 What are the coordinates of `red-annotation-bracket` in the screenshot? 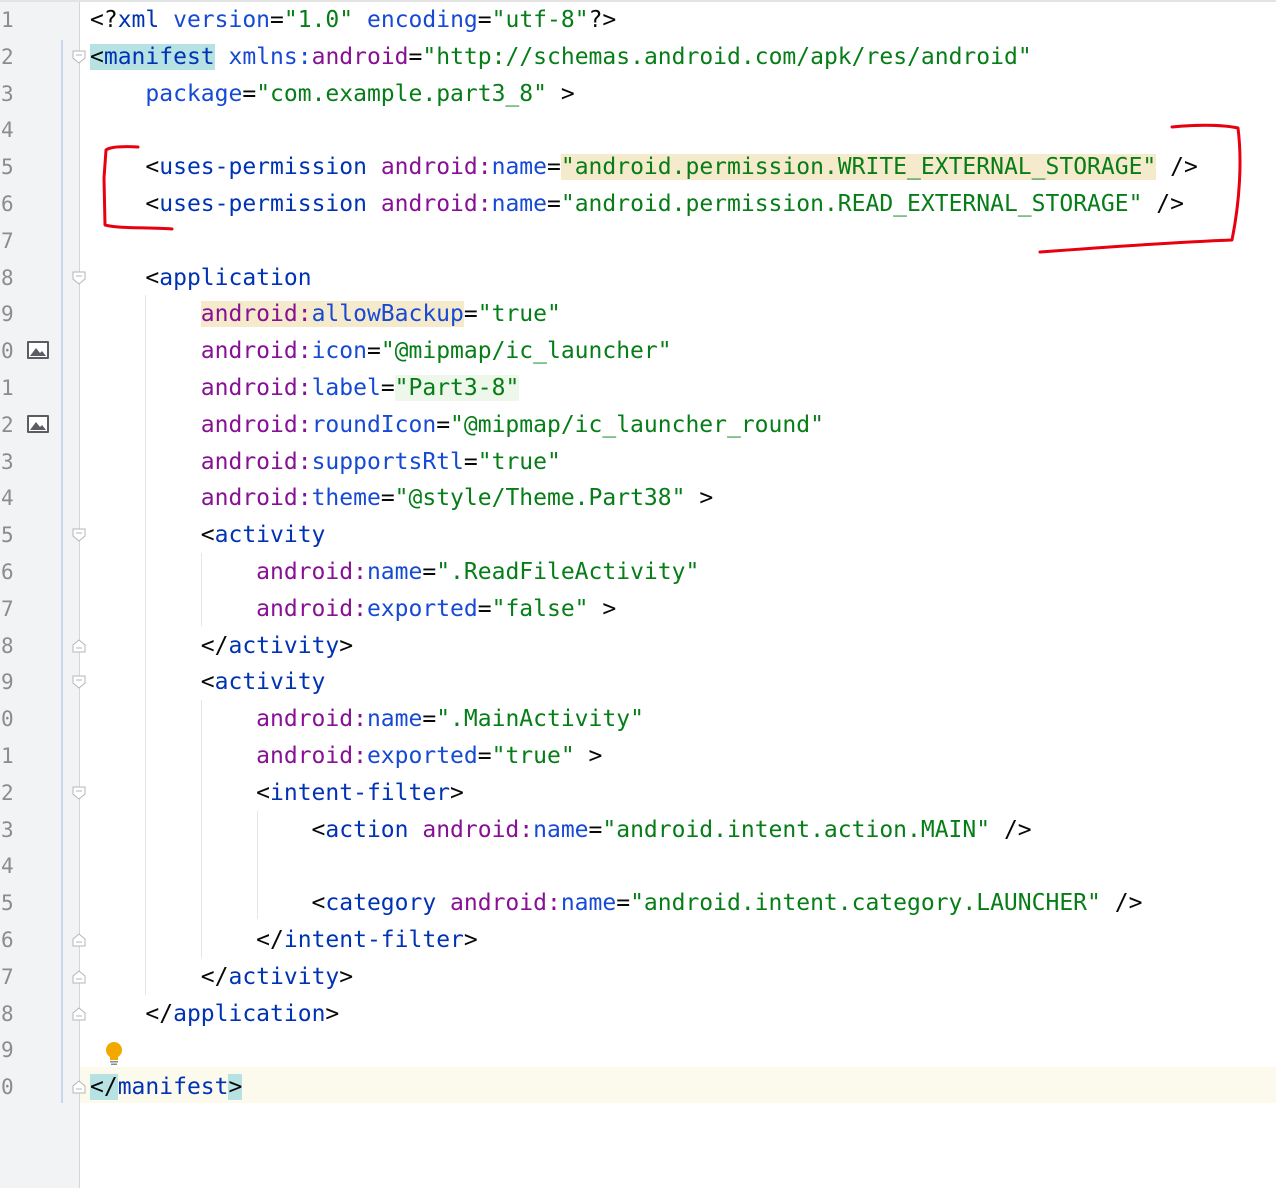 It's located at (672, 188).